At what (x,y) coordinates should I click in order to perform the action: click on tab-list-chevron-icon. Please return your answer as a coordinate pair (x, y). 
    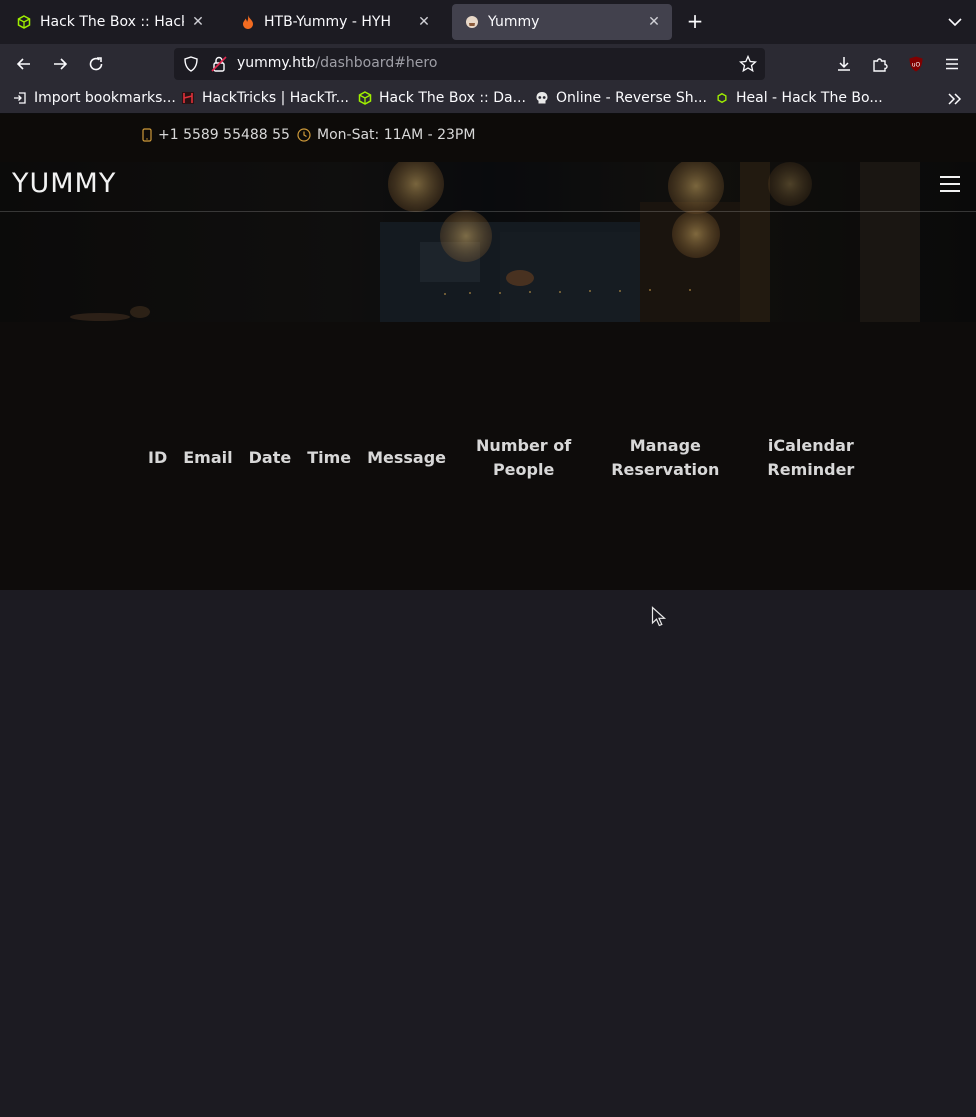
    Looking at the image, I should click on (955, 22).